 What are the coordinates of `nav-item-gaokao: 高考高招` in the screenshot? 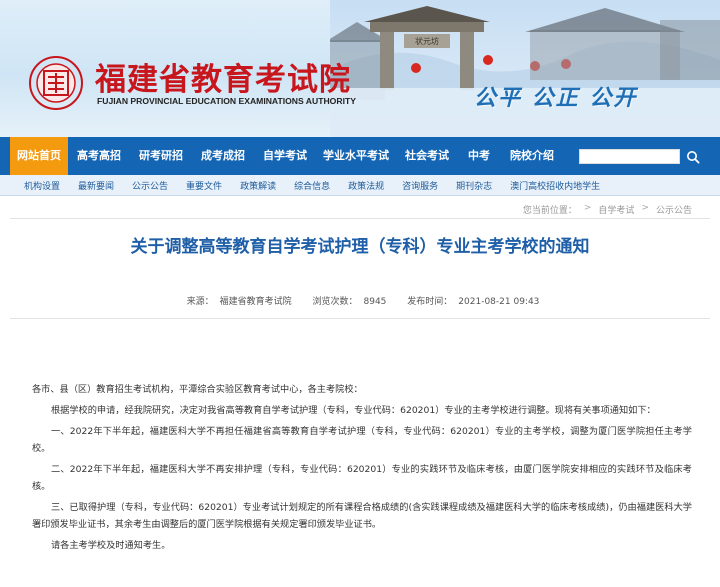 It's located at (99, 156).